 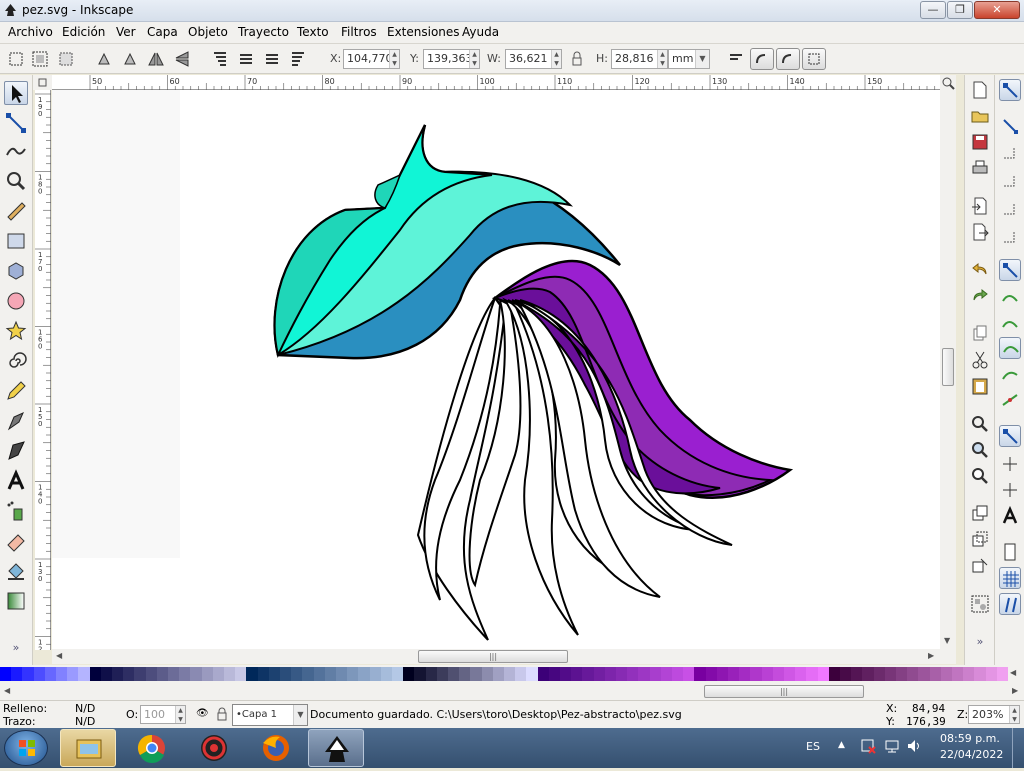 What do you see at coordinates (931, 655) in the screenshot?
I see `scroll-right-arrow-icon: ▶` at bounding box center [931, 655].